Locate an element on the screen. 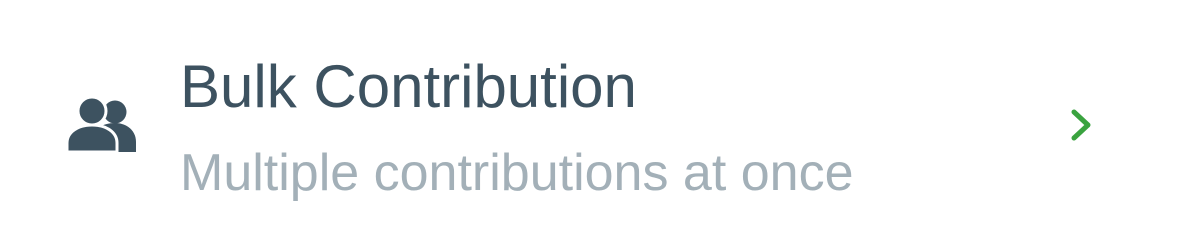 The image size is (1179, 248). row-title: Bulk Contribution is located at coordinates (408, 86).